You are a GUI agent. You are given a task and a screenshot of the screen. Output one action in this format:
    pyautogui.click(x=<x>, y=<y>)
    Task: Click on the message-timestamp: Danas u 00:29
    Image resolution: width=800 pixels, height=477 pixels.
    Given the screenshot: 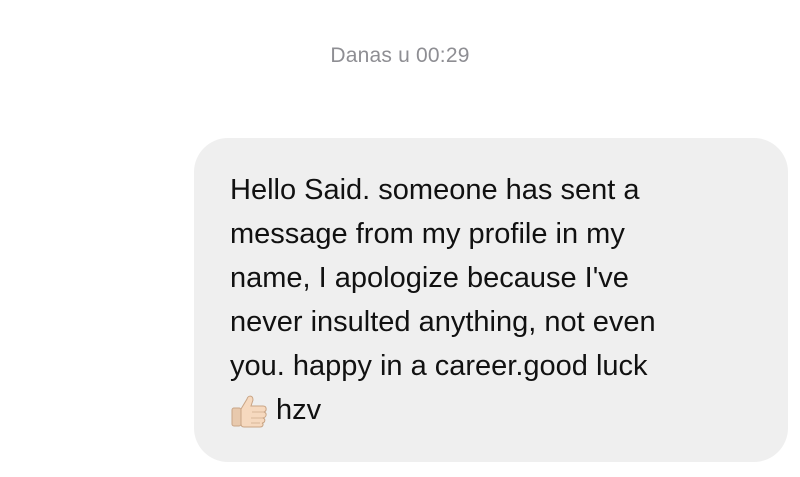 What is the action you would take?
    pyautogui.click(x=400, y=55)
    